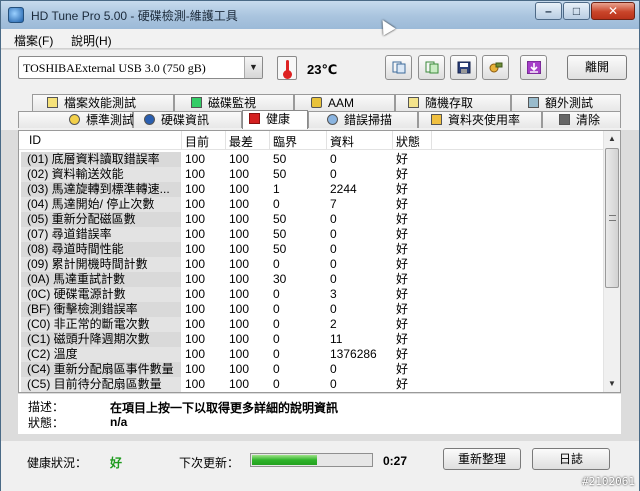  What do you see at coordinates (311, 354) in the screenshot?
I see `table-row: (C2) 溫度 100 100 0 1376286 好` at bounding box center [311, 354].